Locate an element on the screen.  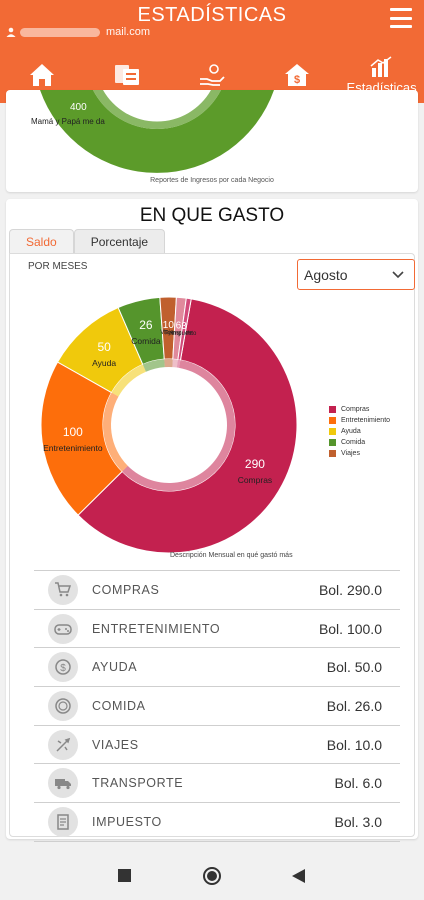
expense-amount: Bol. 290.0 is located at coordinates (350, 589).